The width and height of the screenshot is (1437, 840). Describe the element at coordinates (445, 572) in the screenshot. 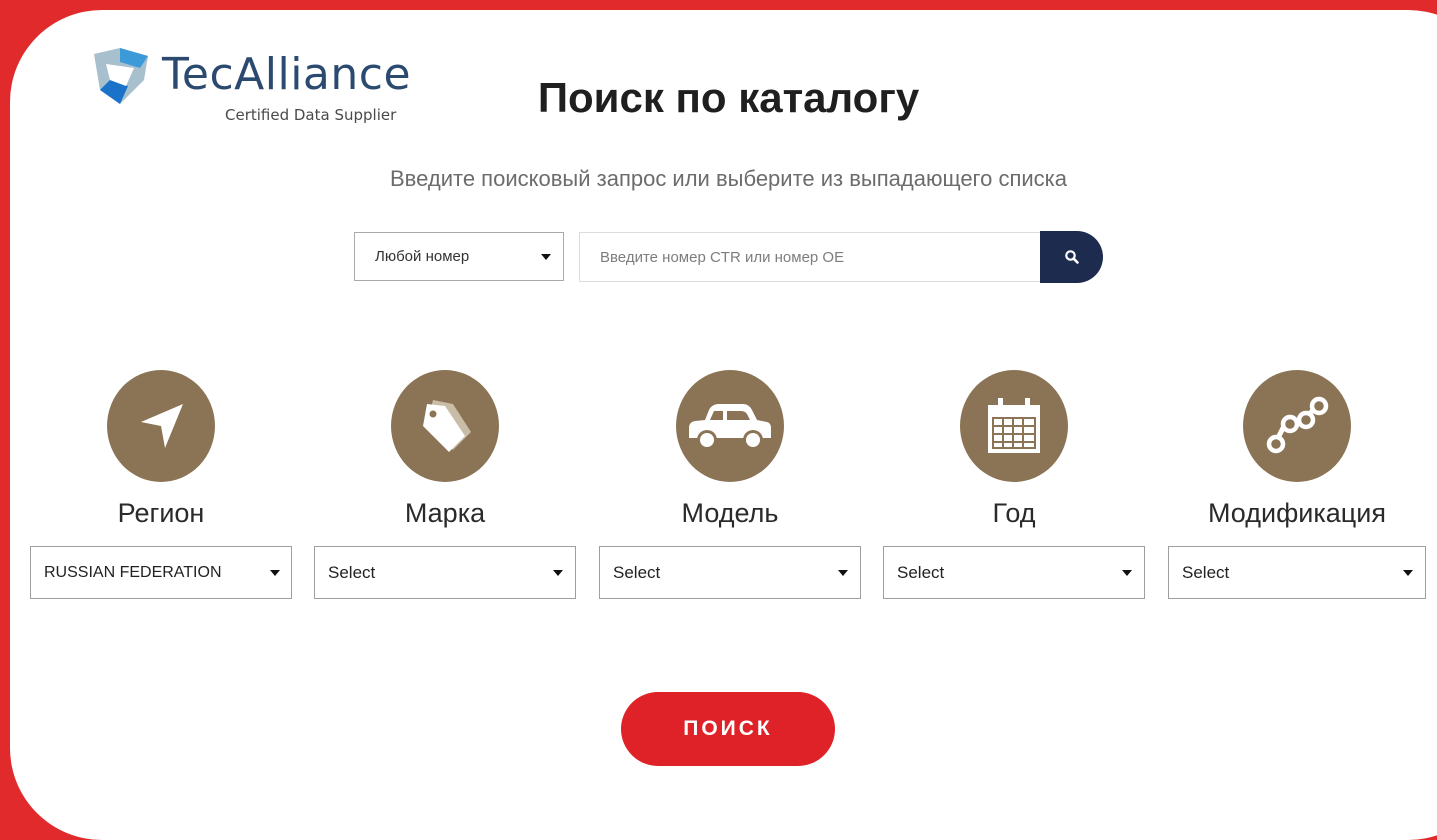

I see `brand-select: Select` at that location.